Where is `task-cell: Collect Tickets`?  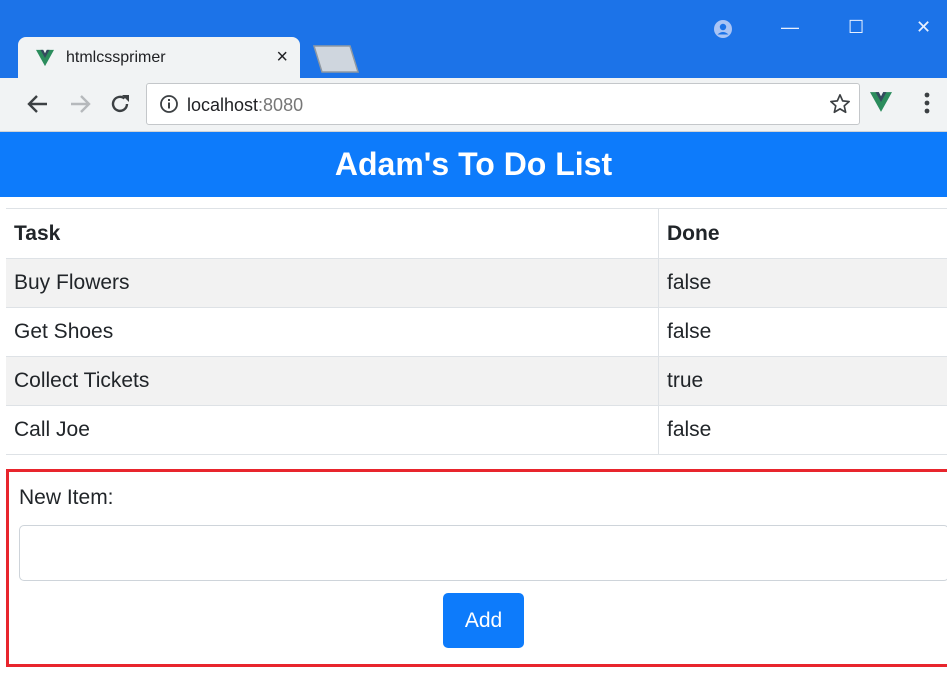 task-cell: Collect Tickets is located at coordinates (332, 381).